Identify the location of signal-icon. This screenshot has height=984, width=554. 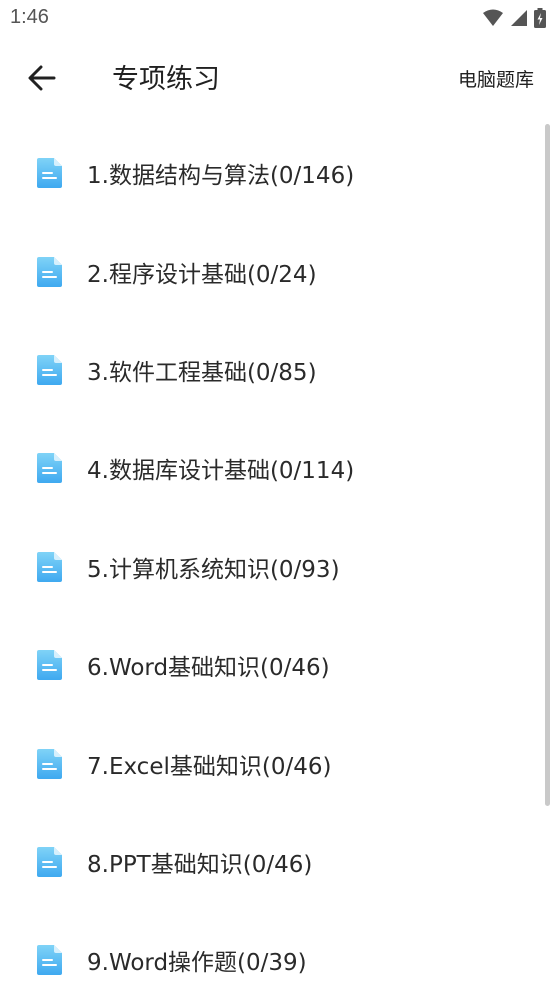
(519, 18).